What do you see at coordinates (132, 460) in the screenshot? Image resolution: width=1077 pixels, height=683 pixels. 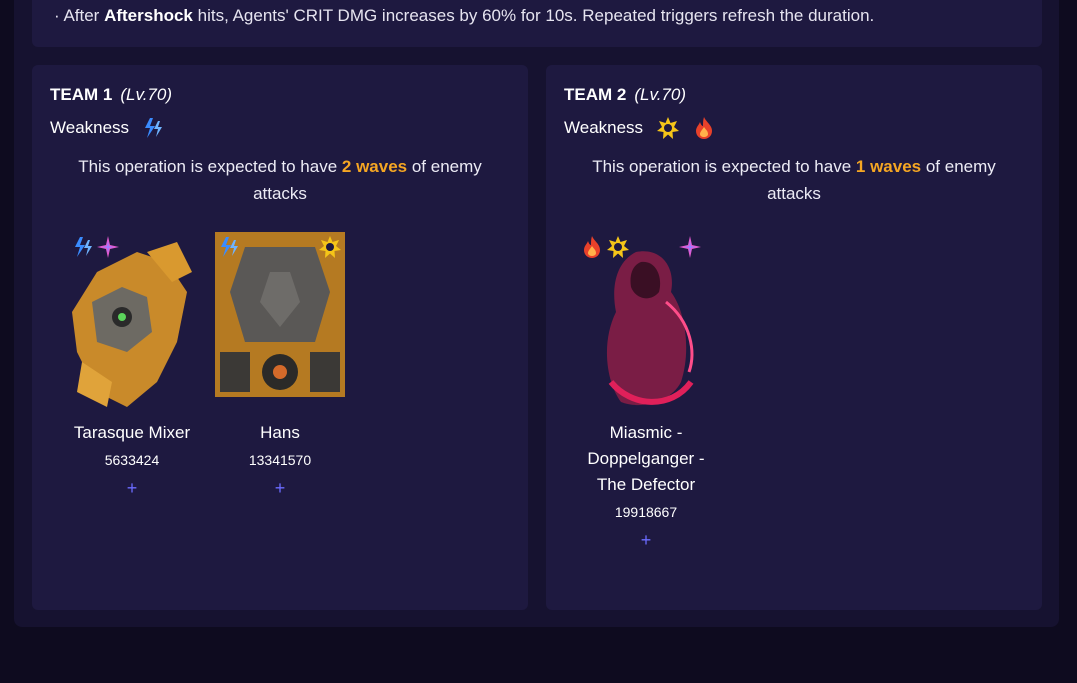 I see `enemy-hp: 5633424` at bounding box center [132, 460].